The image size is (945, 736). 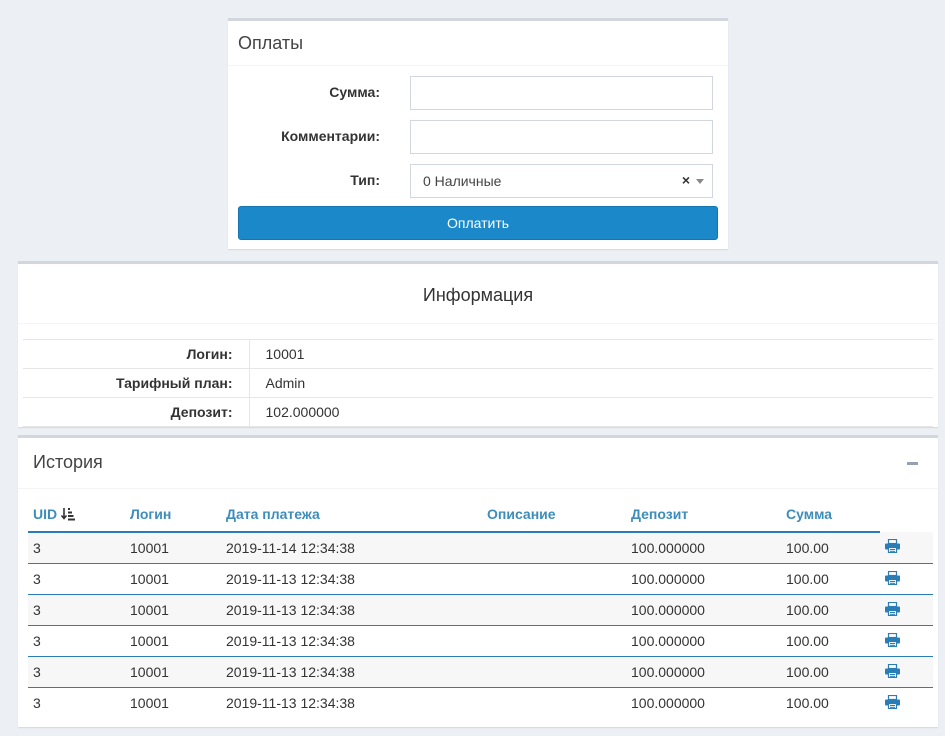 I want to click on history-divider, so click(x=478, y=488).